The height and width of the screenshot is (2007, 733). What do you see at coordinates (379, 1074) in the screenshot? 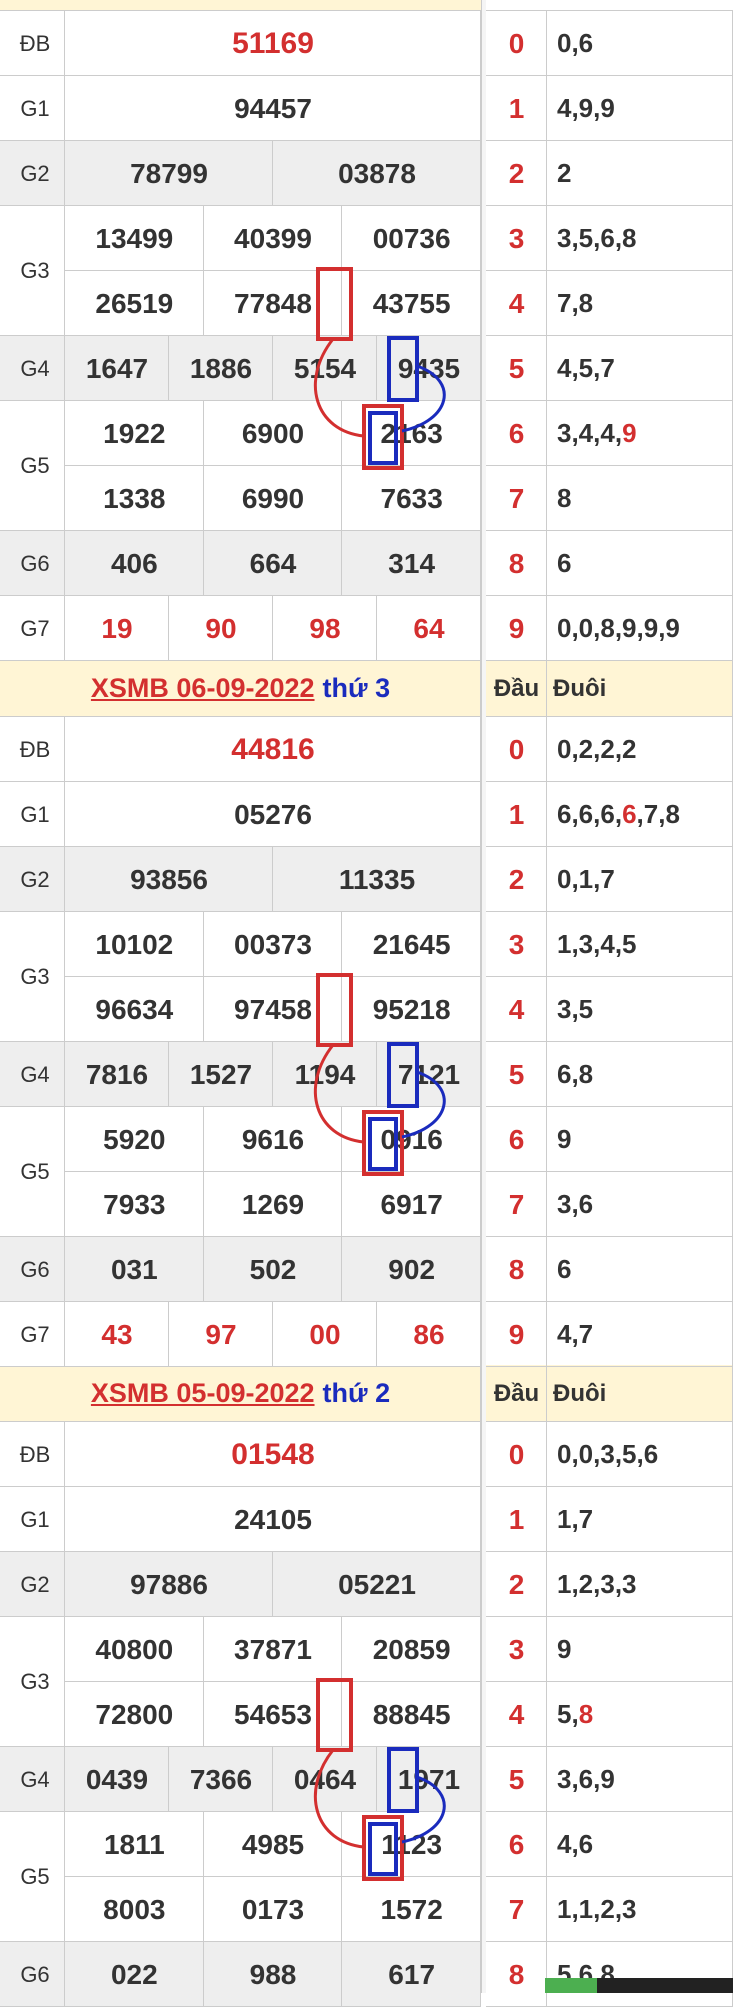
I see `annotation-overlay` at bounding box center [379, 1074].